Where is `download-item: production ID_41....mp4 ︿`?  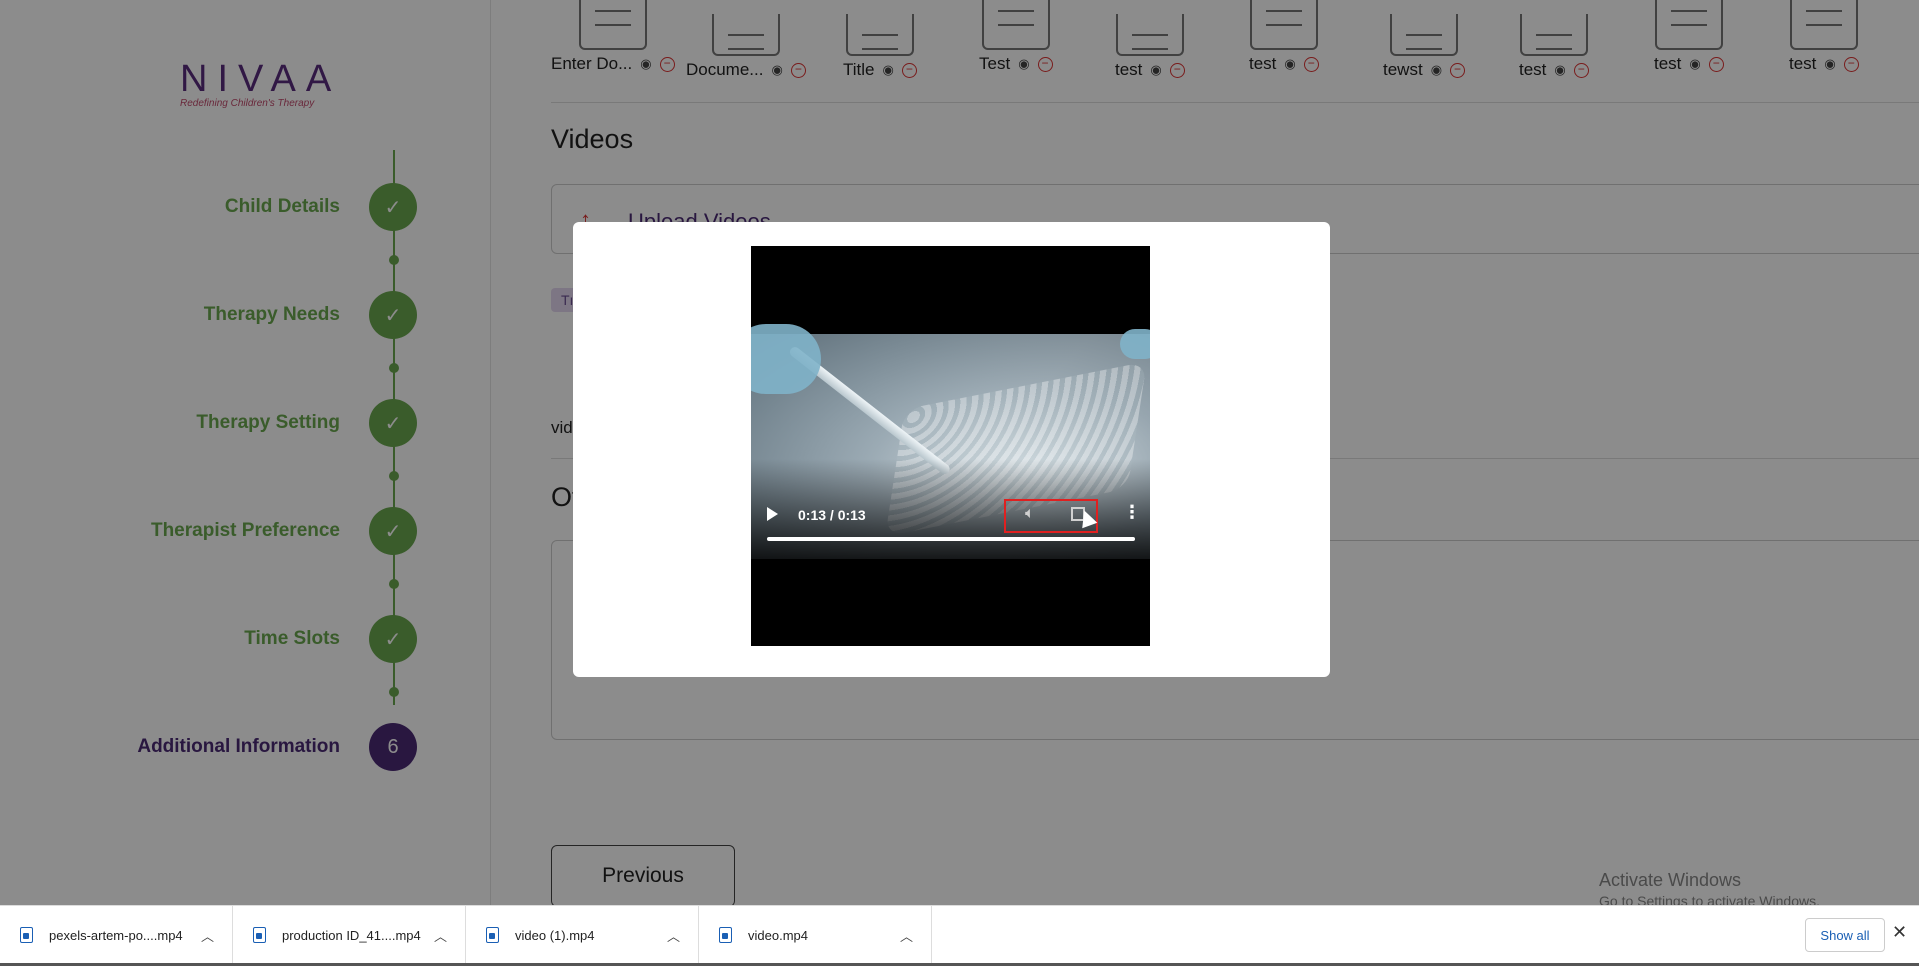
download-item: production ID_41....mp4 ︿ is located at coordinates (349, 935).